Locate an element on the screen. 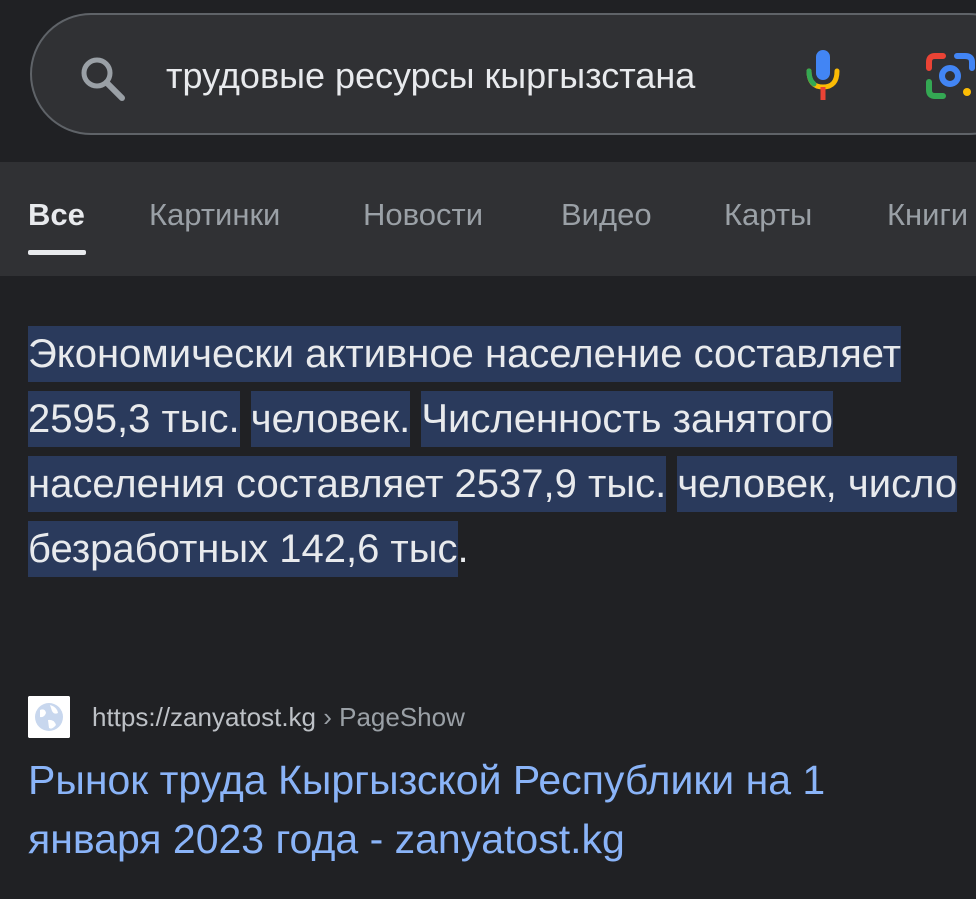 Image resolution: width=976 pixels, height=899 pixels. active-tab-indicator is located at coordinates (57, 252).